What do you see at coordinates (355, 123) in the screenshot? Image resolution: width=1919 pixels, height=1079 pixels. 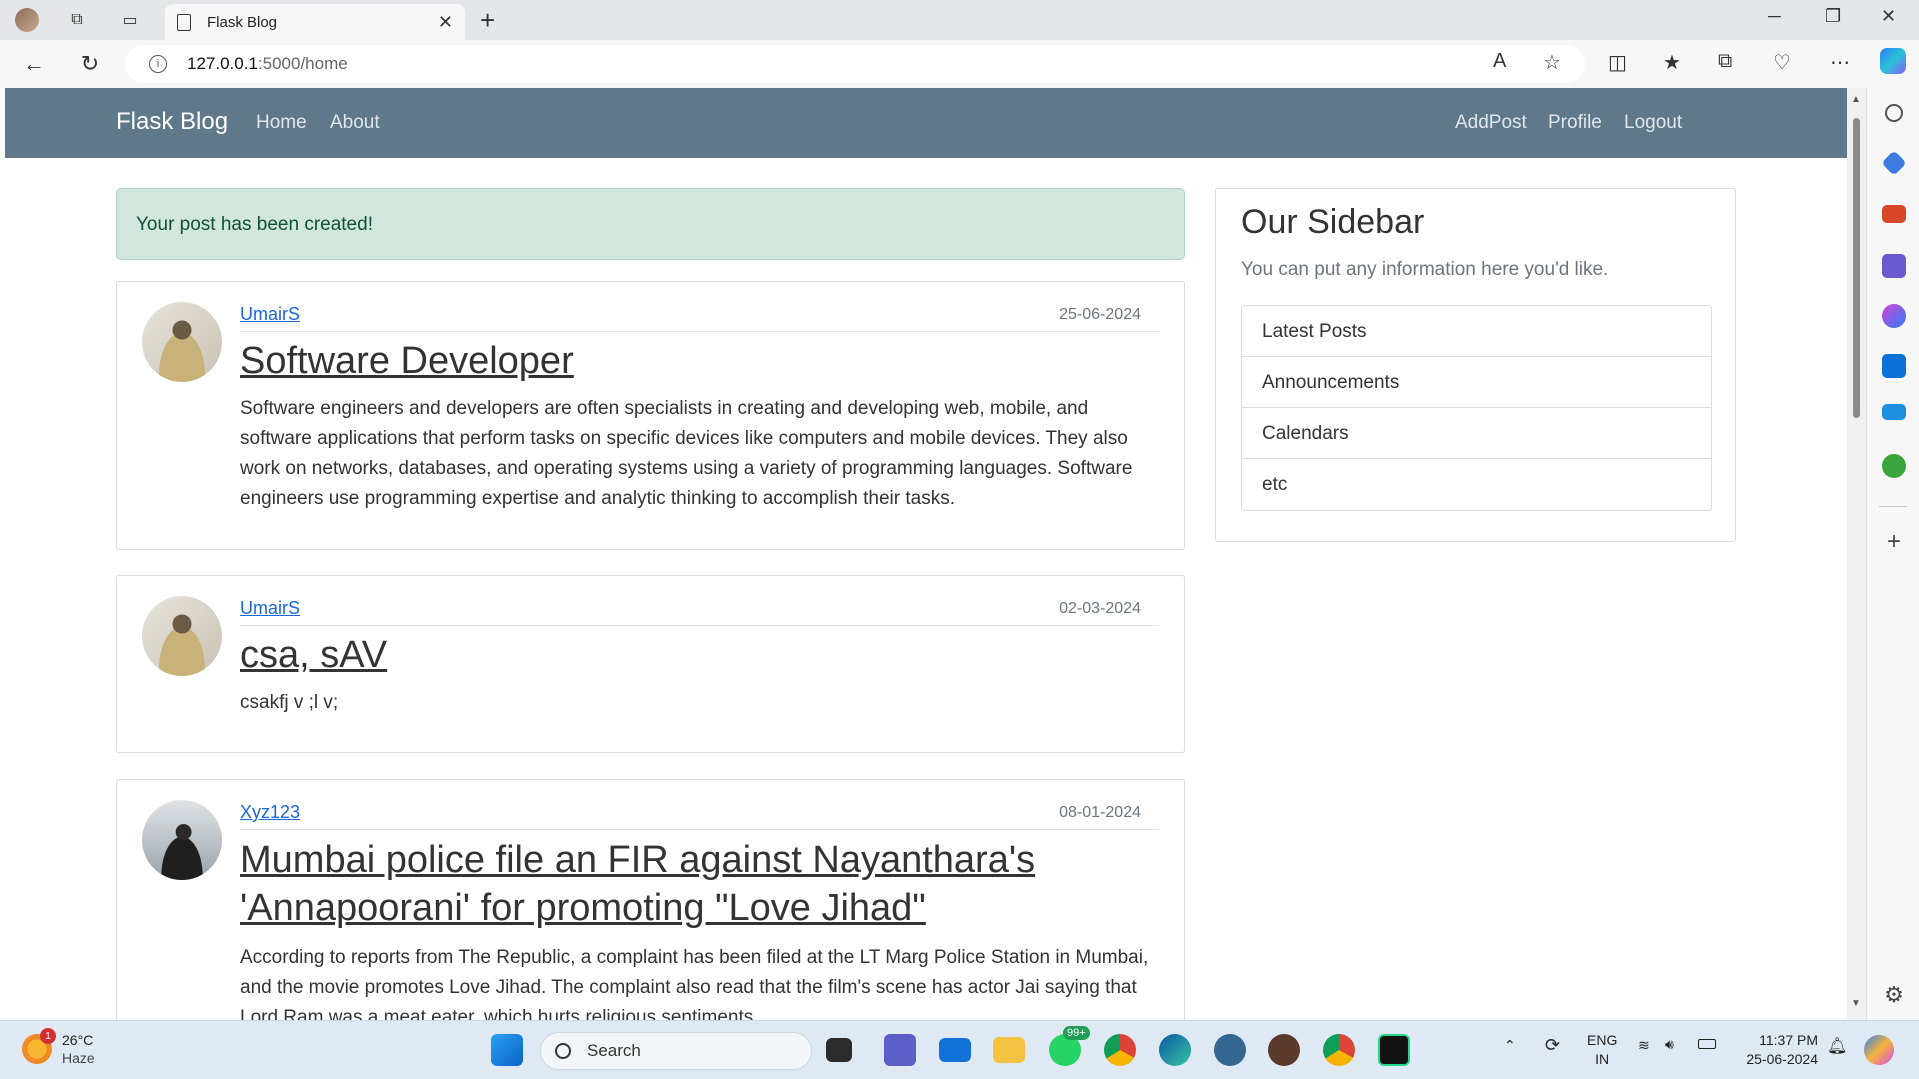 I see `nav-about: About` at bounding box center [355, 123].